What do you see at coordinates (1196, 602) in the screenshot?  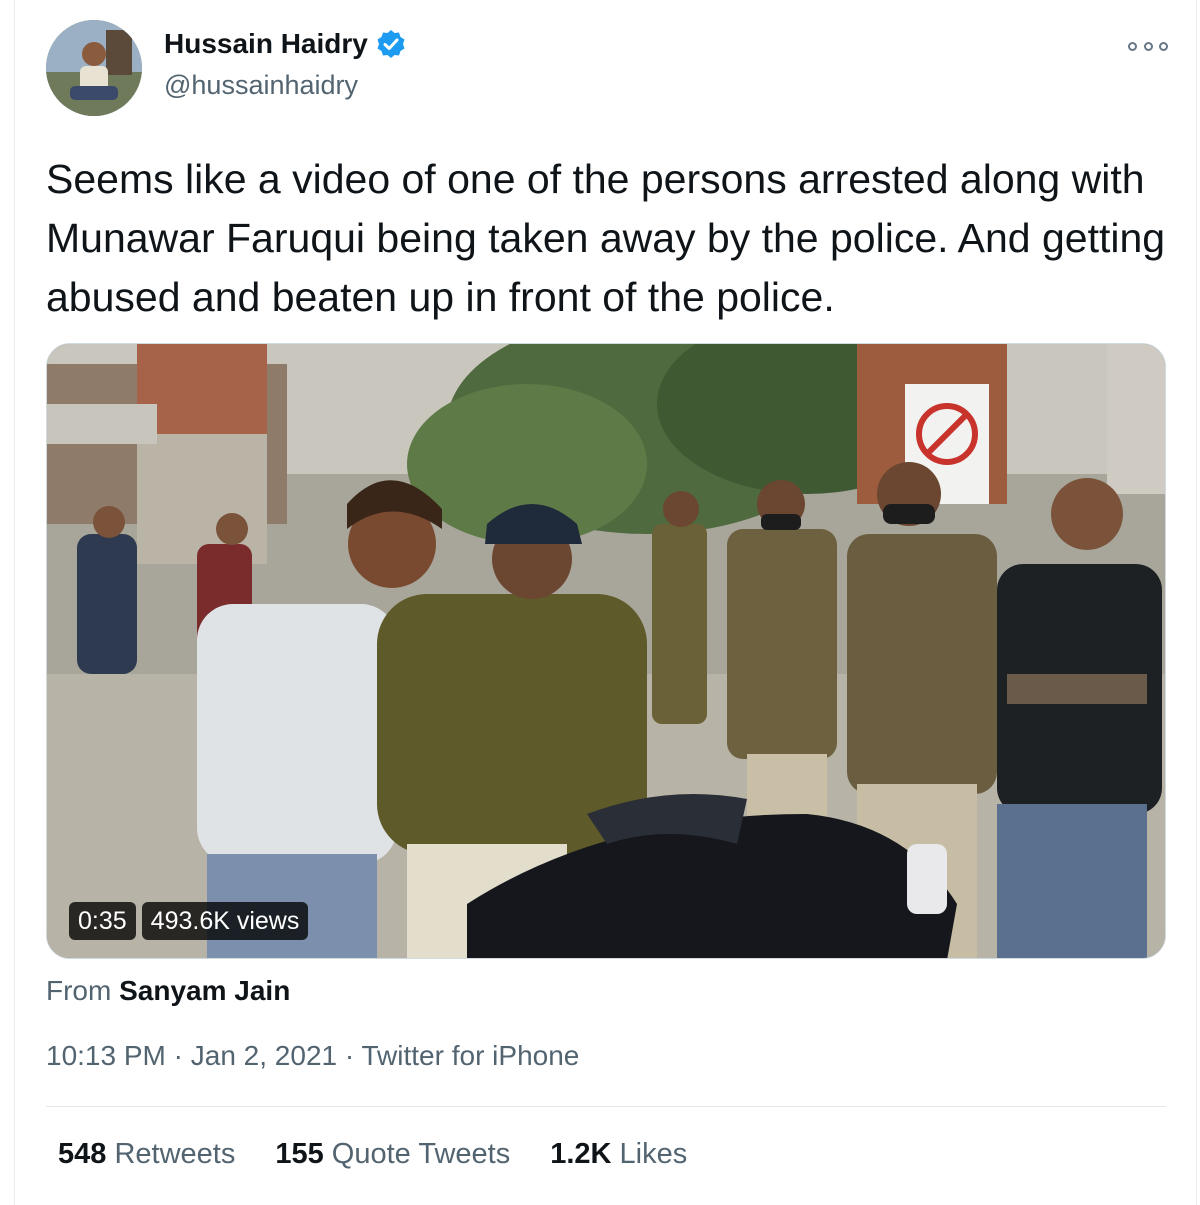 I see `card-right-border` at bounding box center [1196, 602].